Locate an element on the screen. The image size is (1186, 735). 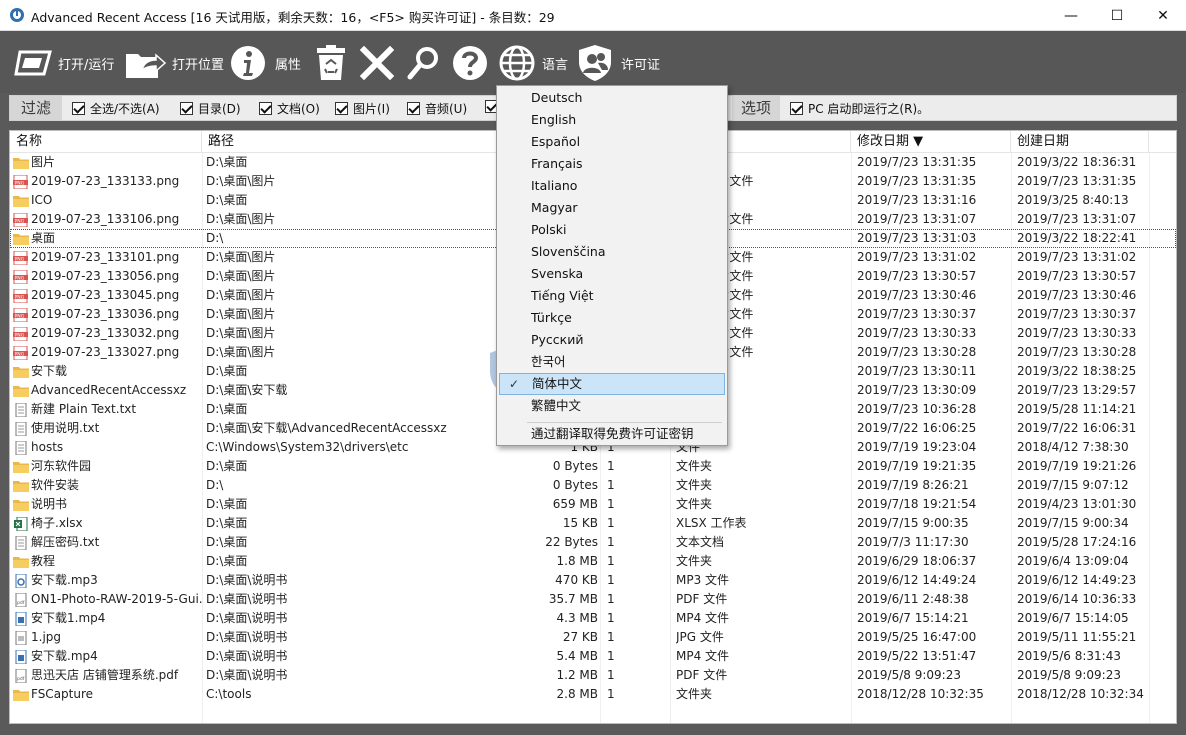
row-created-date: 2019/7/23 13:31:35 is located at coordinates (1077, 181).